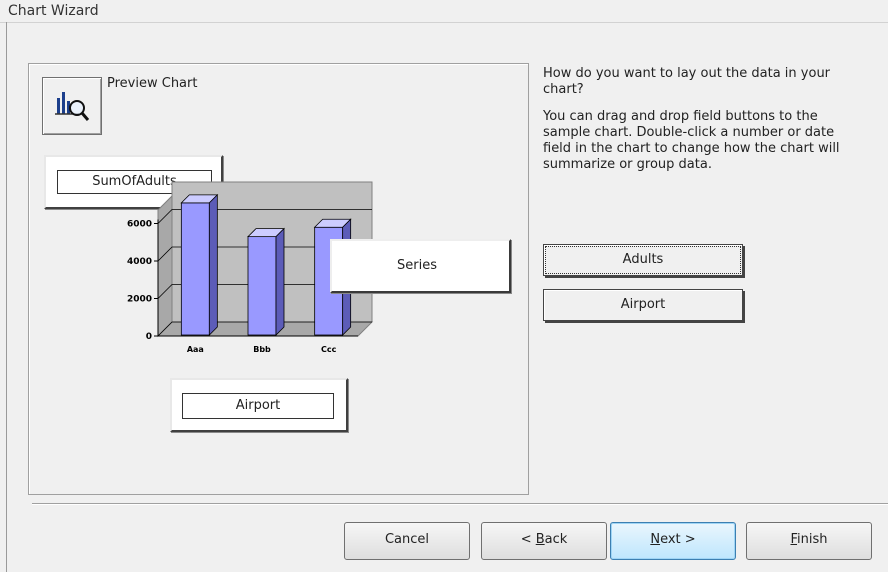 Image resolution: width=888 pixels, height=572 pixels. What do you see at coordinates (812, 539) in the screenshot?
I see `finish-button-label: inish` at bounding box center [812, 539].